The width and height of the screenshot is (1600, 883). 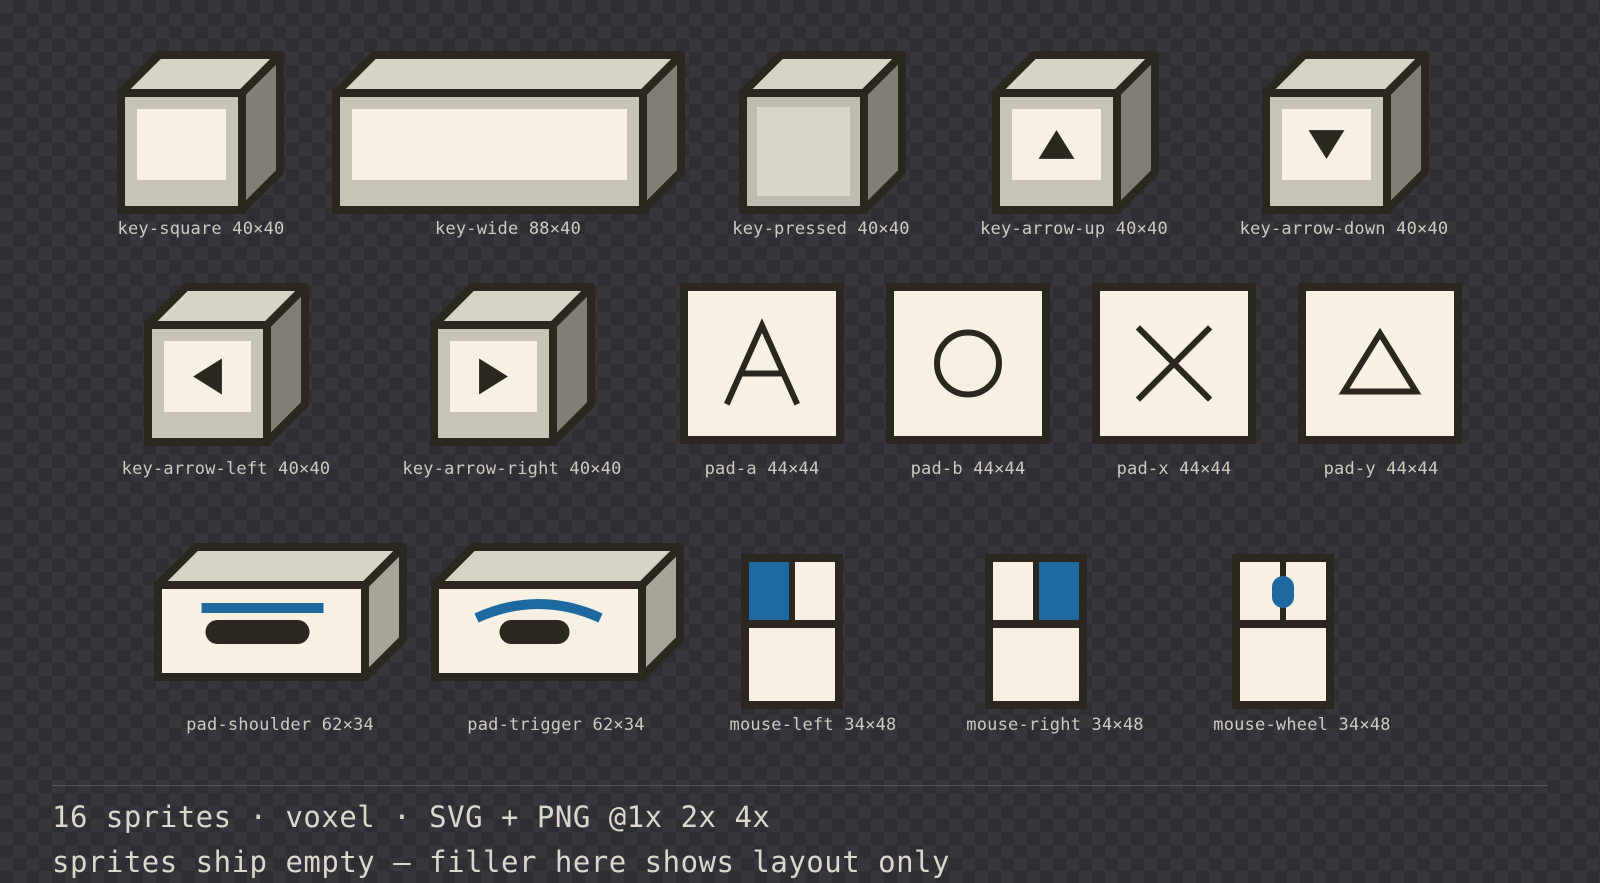 I want to click on sprite-pad-a, so click(x=762, y=363).